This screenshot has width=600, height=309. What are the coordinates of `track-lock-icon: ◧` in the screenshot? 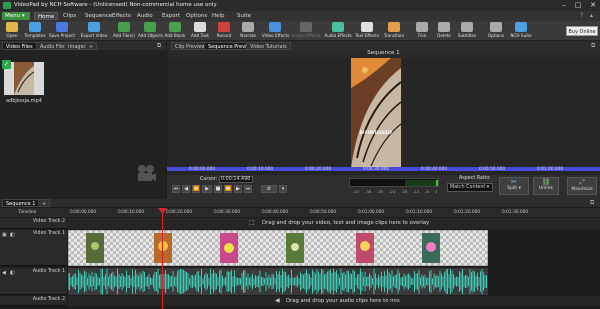 It's located at (12, 235).